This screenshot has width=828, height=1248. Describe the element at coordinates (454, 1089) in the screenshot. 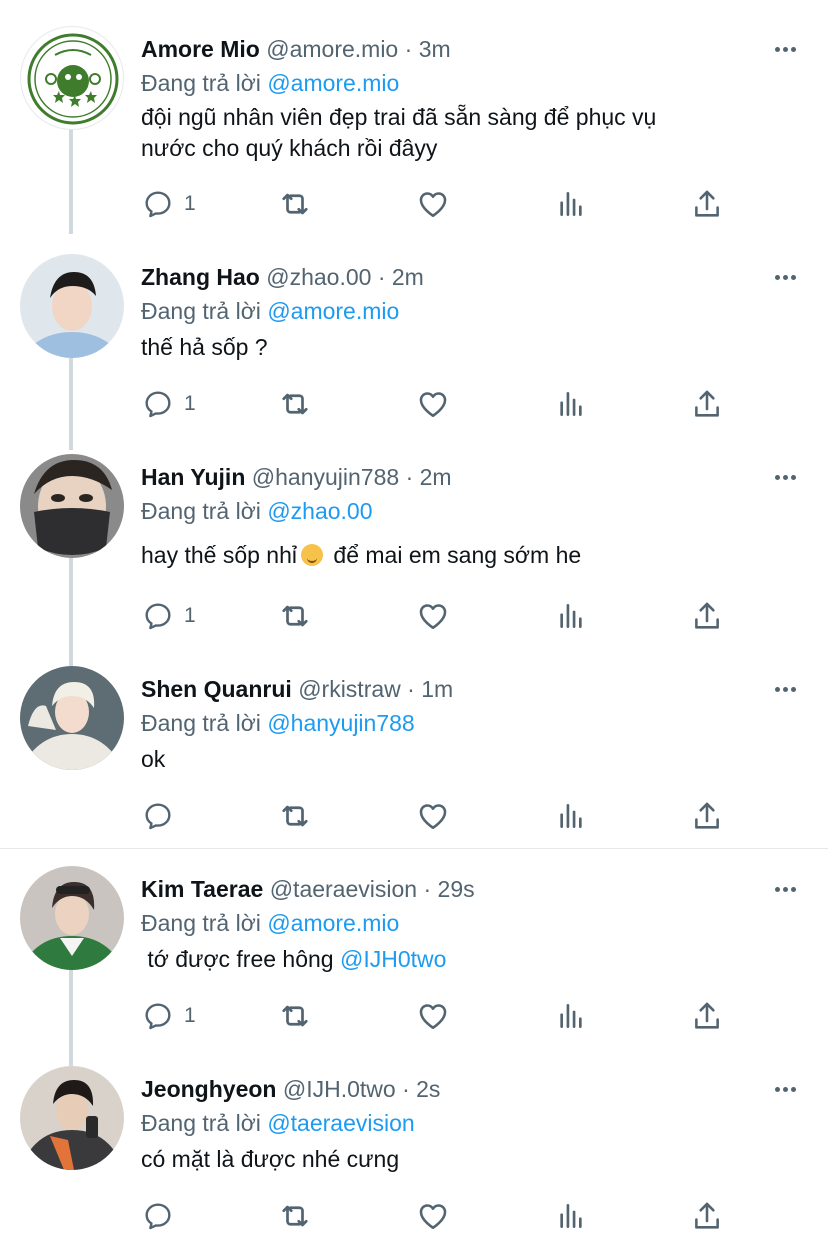

I see `tweet-header: Jeonghyeon @IJH.0two · 2s` at that location.